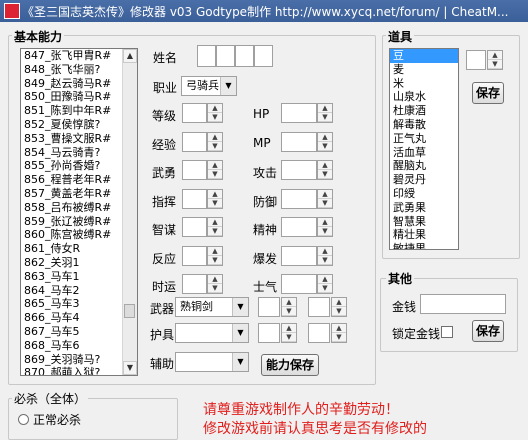 This screenshot has height=440, width=528. What do you see at coordinates (212, 333) in the screenshot?
I see `armor-select: ▼` at bounding box center [212, 333].